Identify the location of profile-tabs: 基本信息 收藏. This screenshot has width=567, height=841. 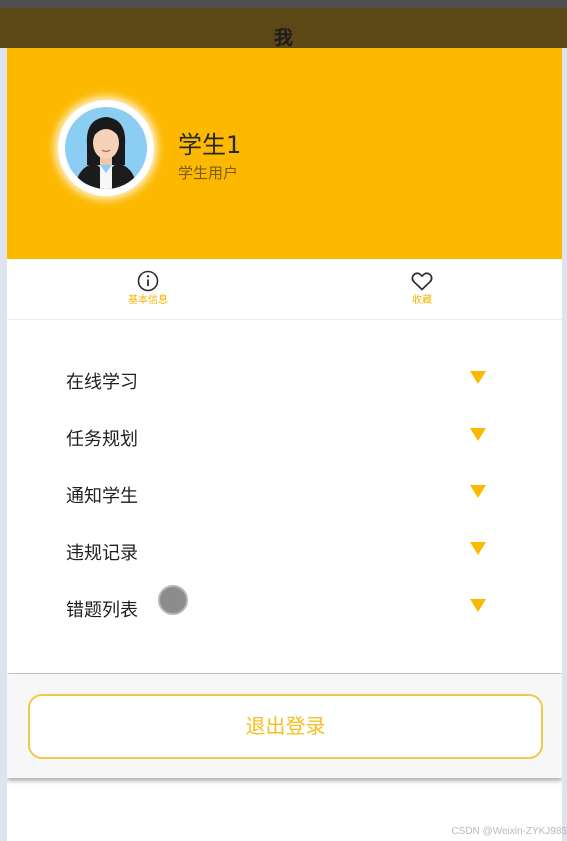
(284, 289).